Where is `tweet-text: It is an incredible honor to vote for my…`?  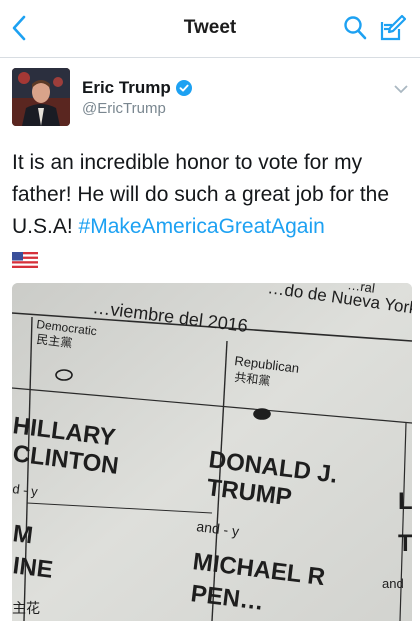
tweet-text: It is an incredible honor to vote for my… is located at coordinates (212, 195).